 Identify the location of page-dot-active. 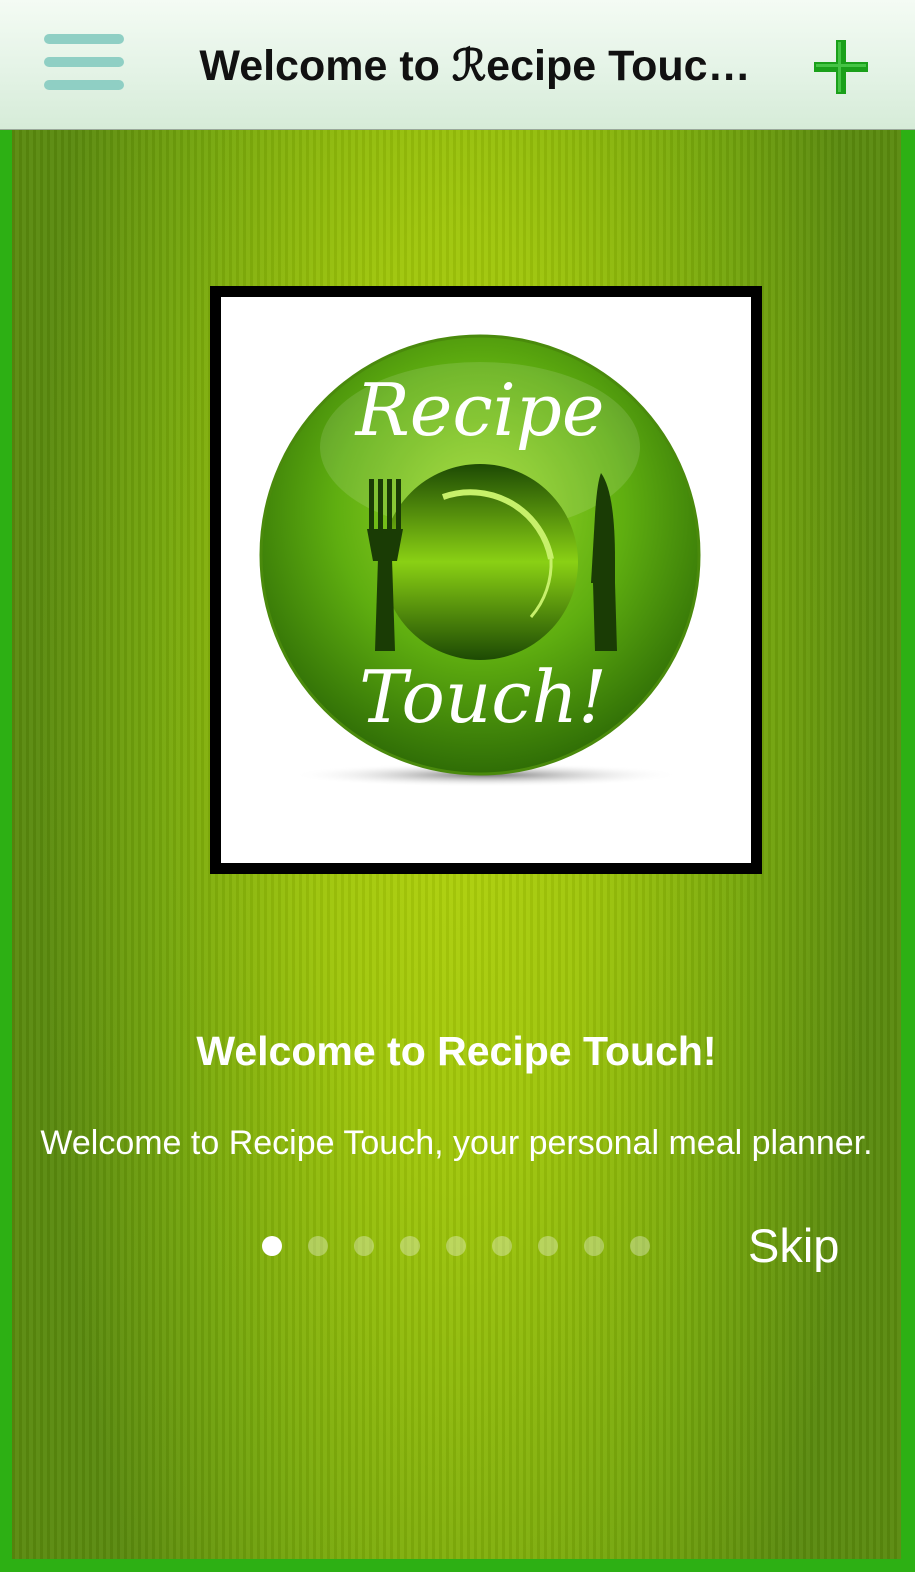
(272, 1246).